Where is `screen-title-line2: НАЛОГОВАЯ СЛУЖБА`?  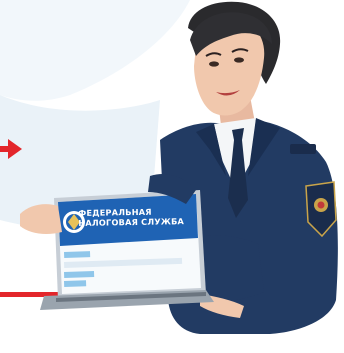 screen-title-line2: НАЛОГОВАЯ СЛУЖБА is located at coordinates (131, 222).